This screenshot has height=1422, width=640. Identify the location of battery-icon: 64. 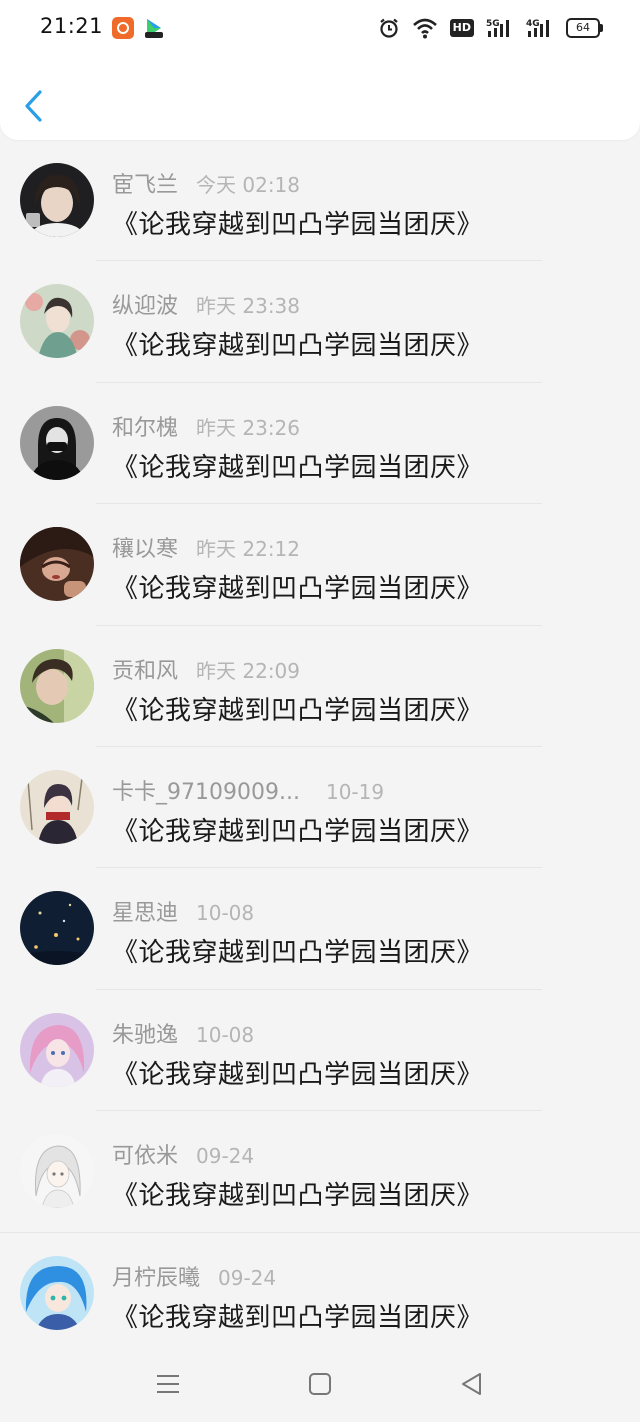
(584, 28).